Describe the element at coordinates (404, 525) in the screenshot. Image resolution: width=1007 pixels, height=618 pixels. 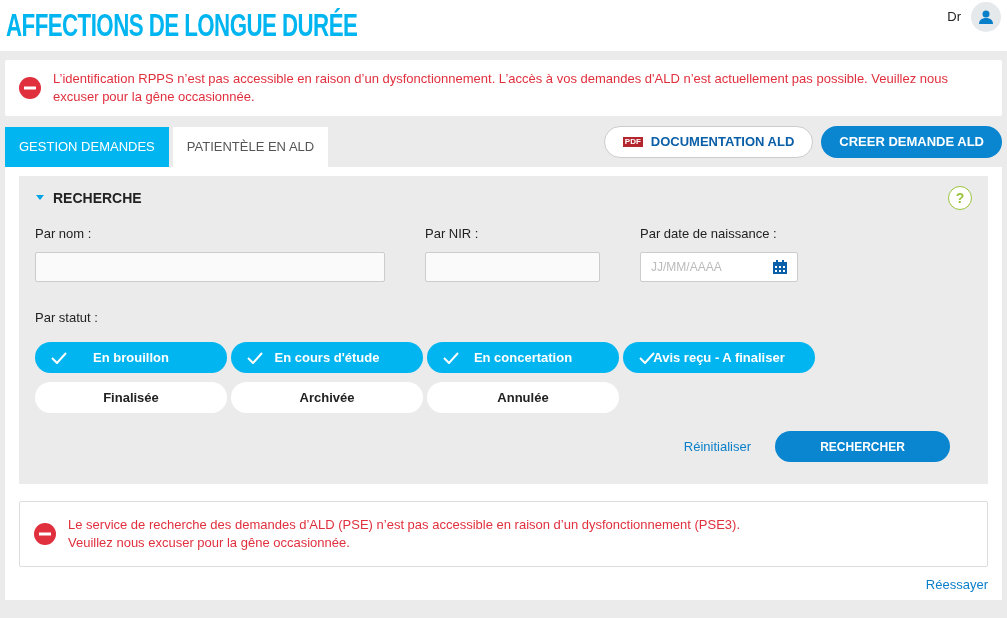
I see `error-message: Le service de recherche des demandes d’ALD (PSE) n’est pas accessible en raison d’un dysfonctionnement (PSE3).` at that location.